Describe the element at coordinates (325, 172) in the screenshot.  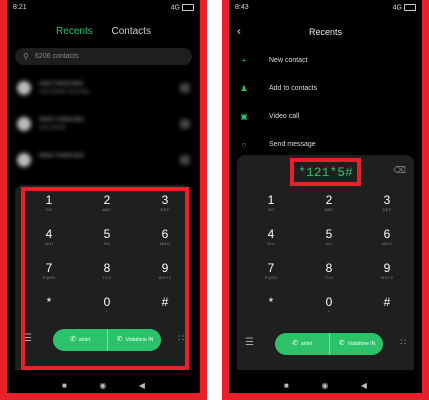
I see `dialed-number-highlight: *121*5#` at that location.